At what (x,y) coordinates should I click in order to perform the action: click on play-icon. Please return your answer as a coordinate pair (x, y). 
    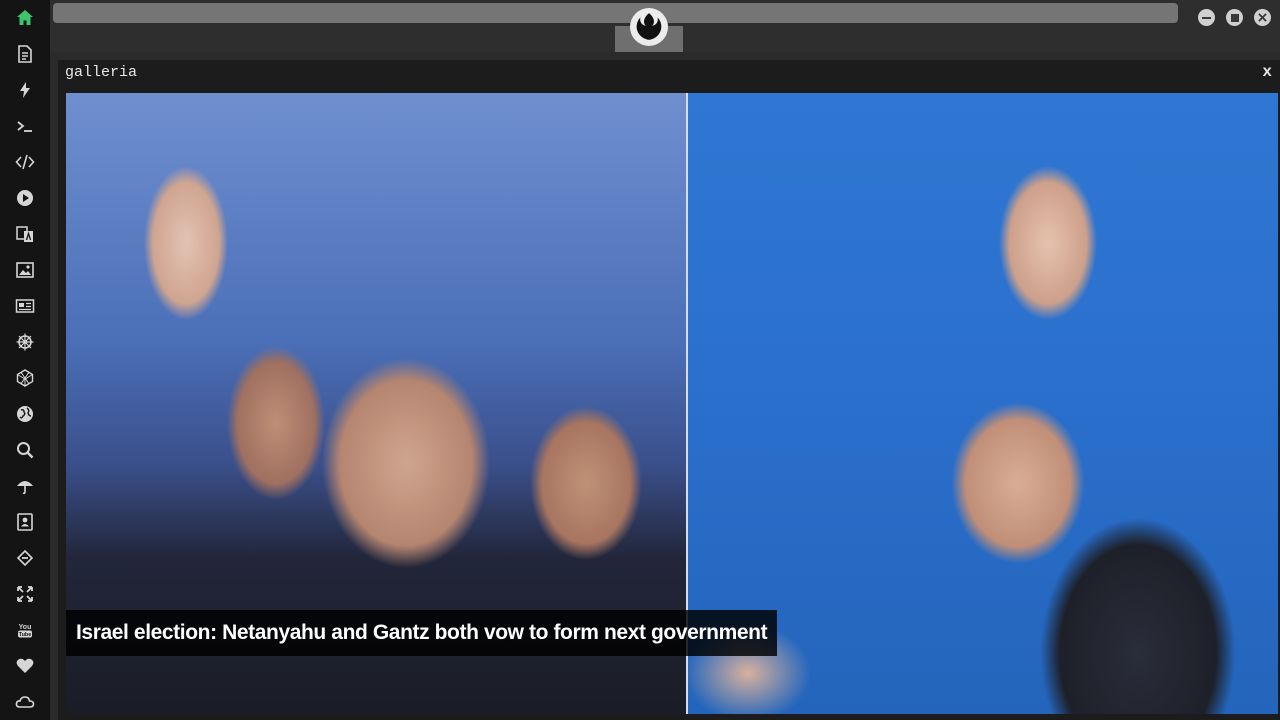
    Looking at the image, I should click on (25, 198).